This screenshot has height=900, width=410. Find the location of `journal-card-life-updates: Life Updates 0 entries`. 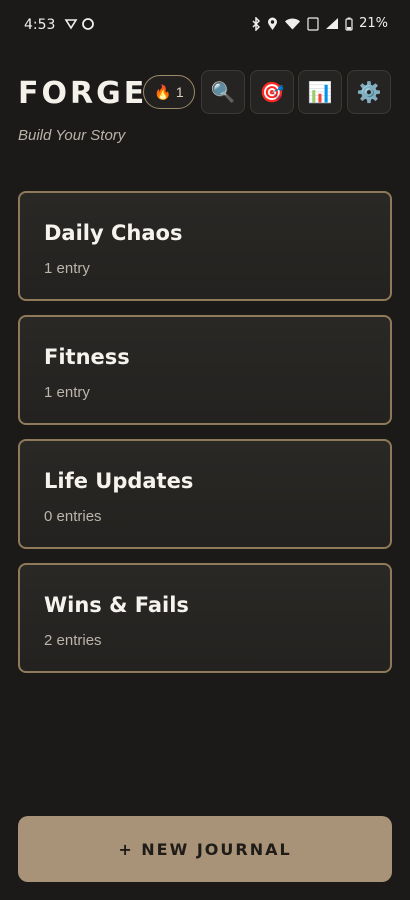

journal-card-life-updates: Life Updates 0 entries is located at coordinates (205, 494).